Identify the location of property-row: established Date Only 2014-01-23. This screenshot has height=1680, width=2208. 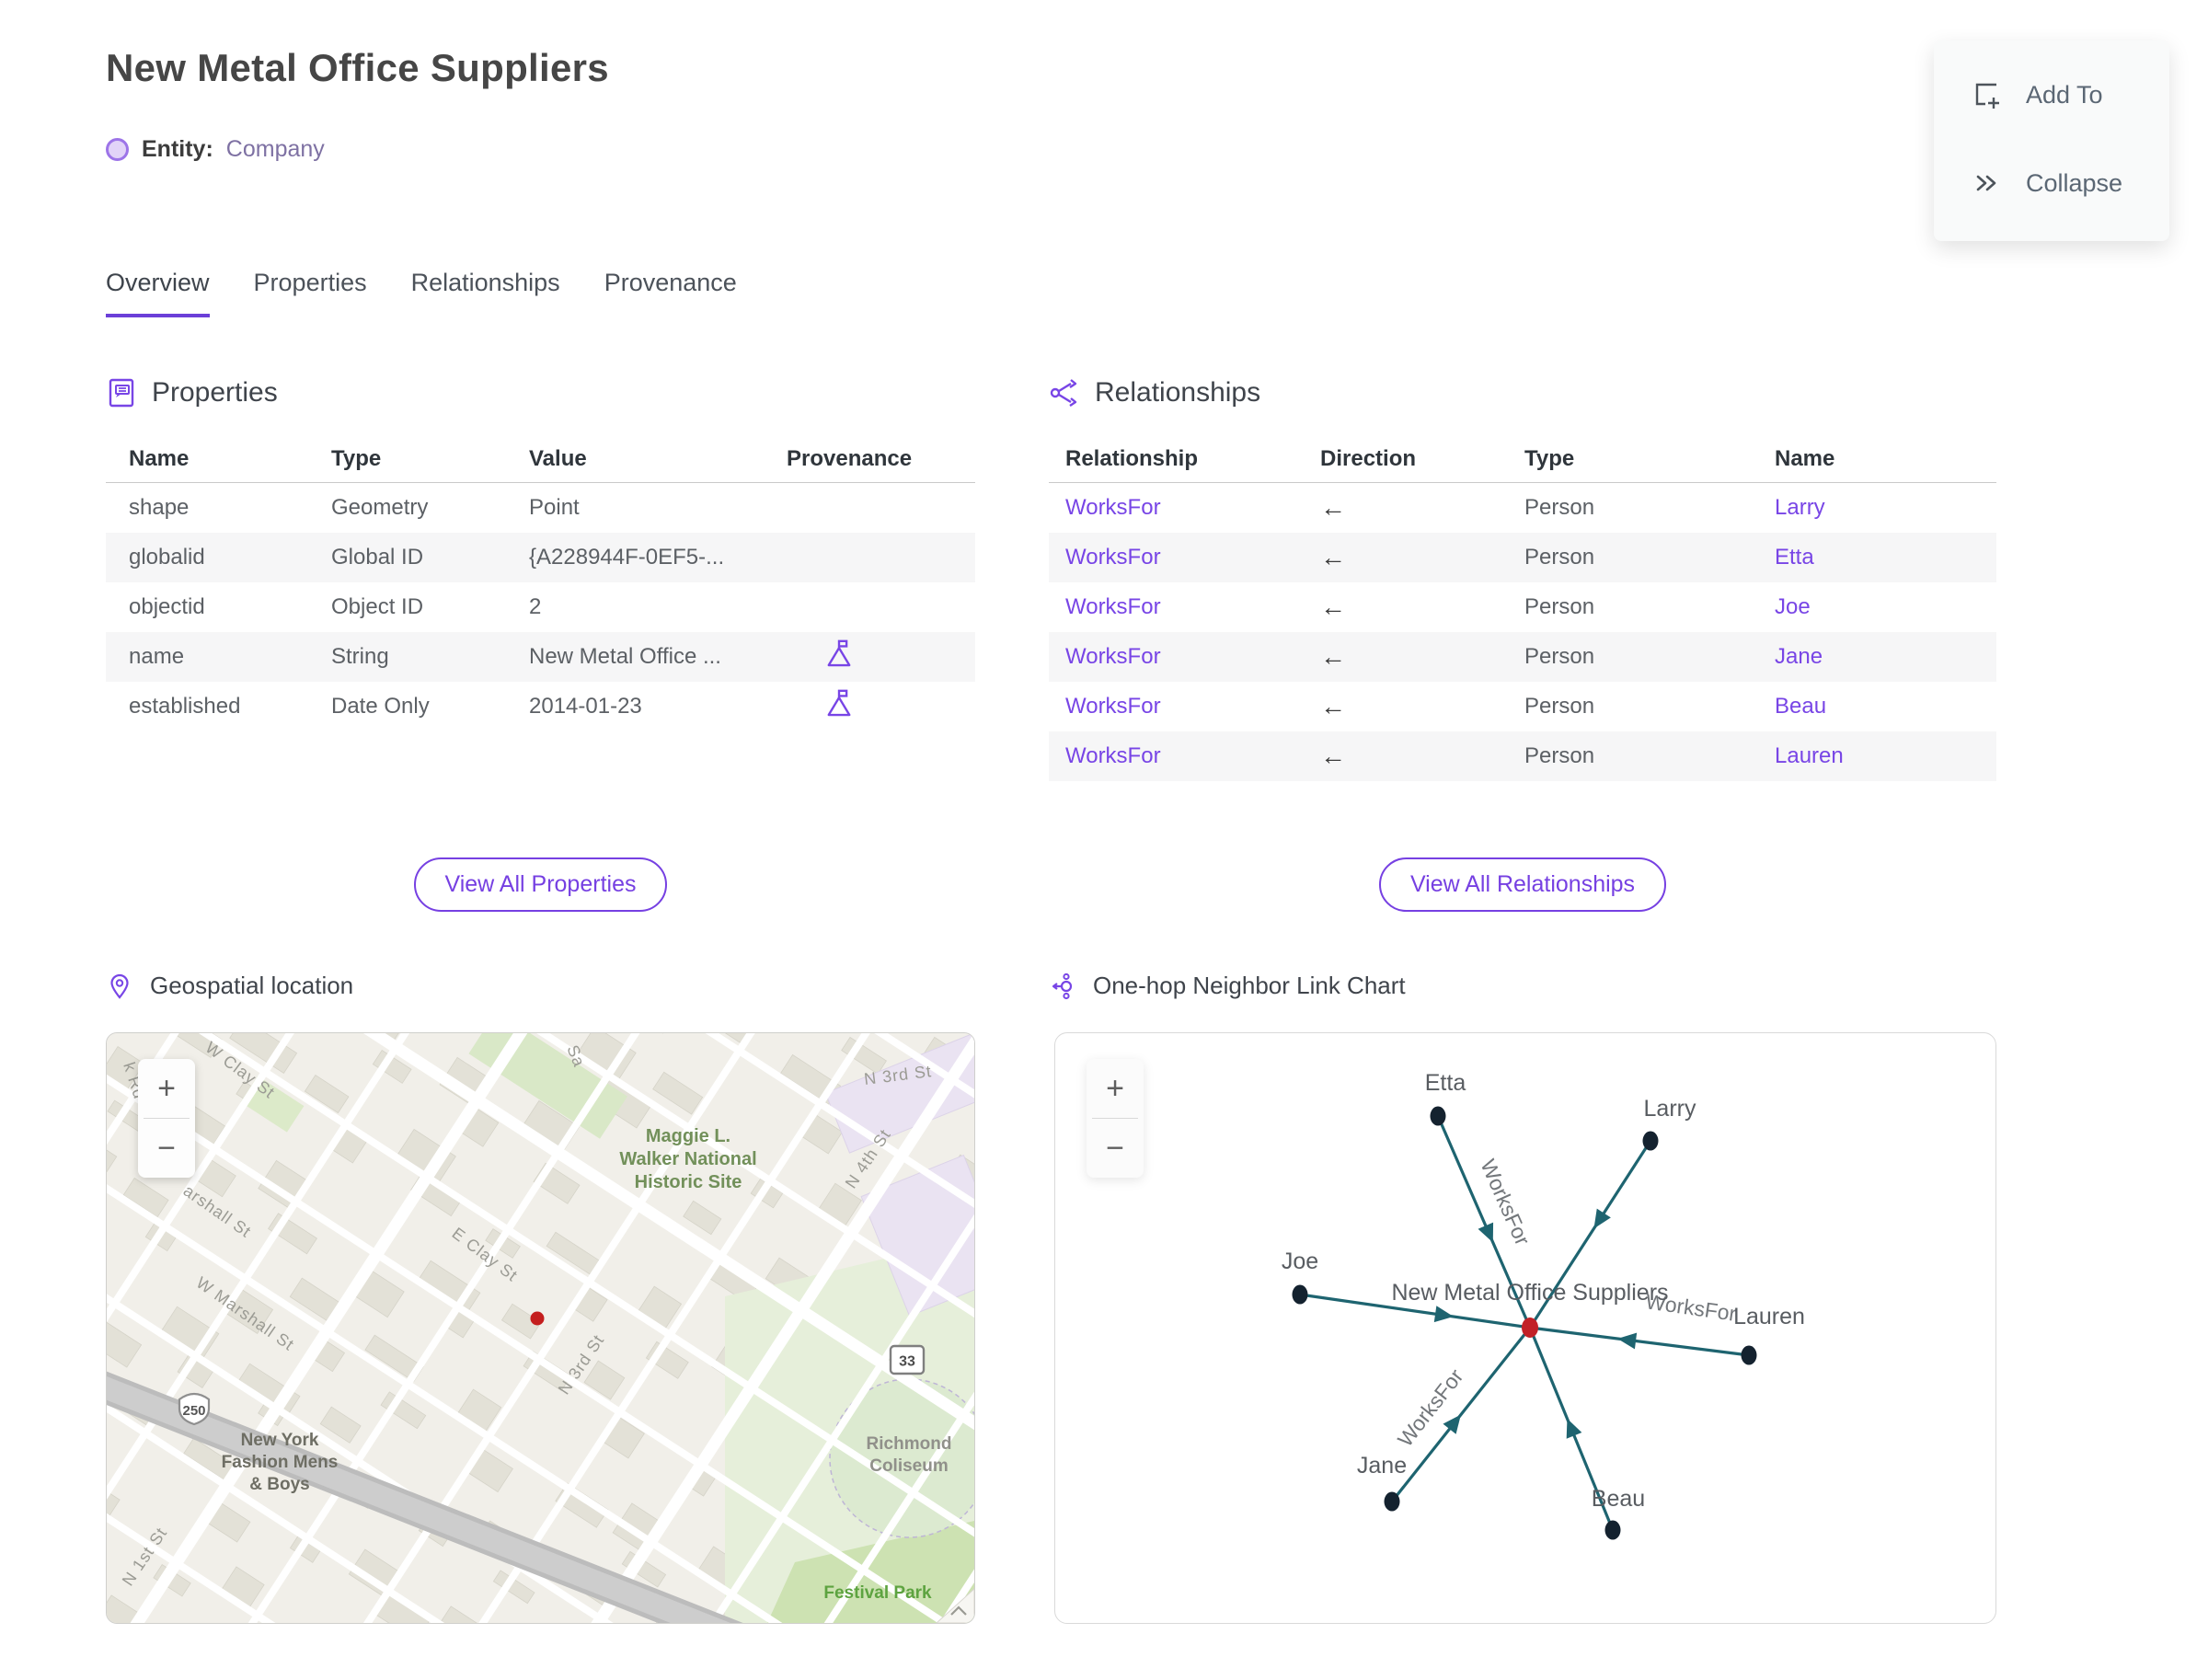
(540, 706).